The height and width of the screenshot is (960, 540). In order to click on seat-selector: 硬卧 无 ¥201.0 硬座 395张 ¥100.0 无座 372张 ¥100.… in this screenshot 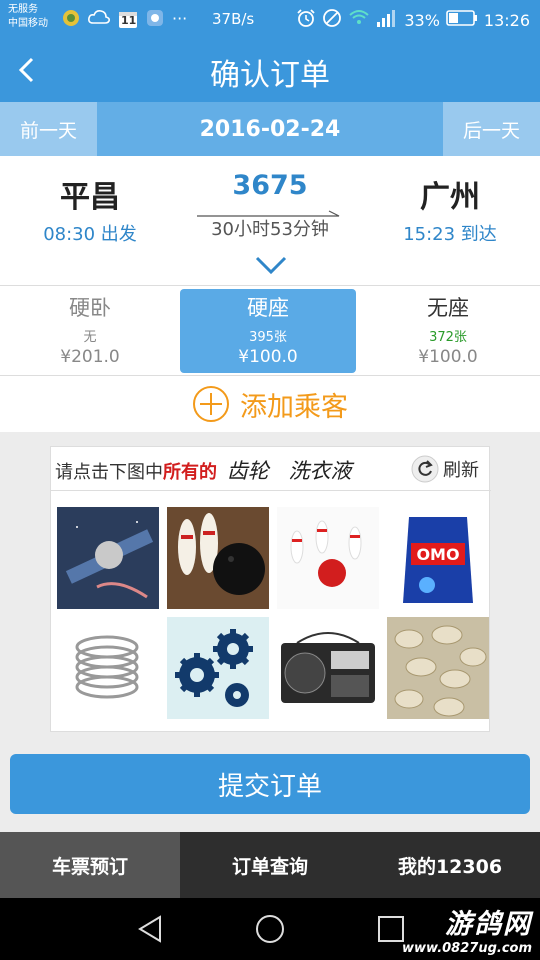, I will do `click(270, 331)`.